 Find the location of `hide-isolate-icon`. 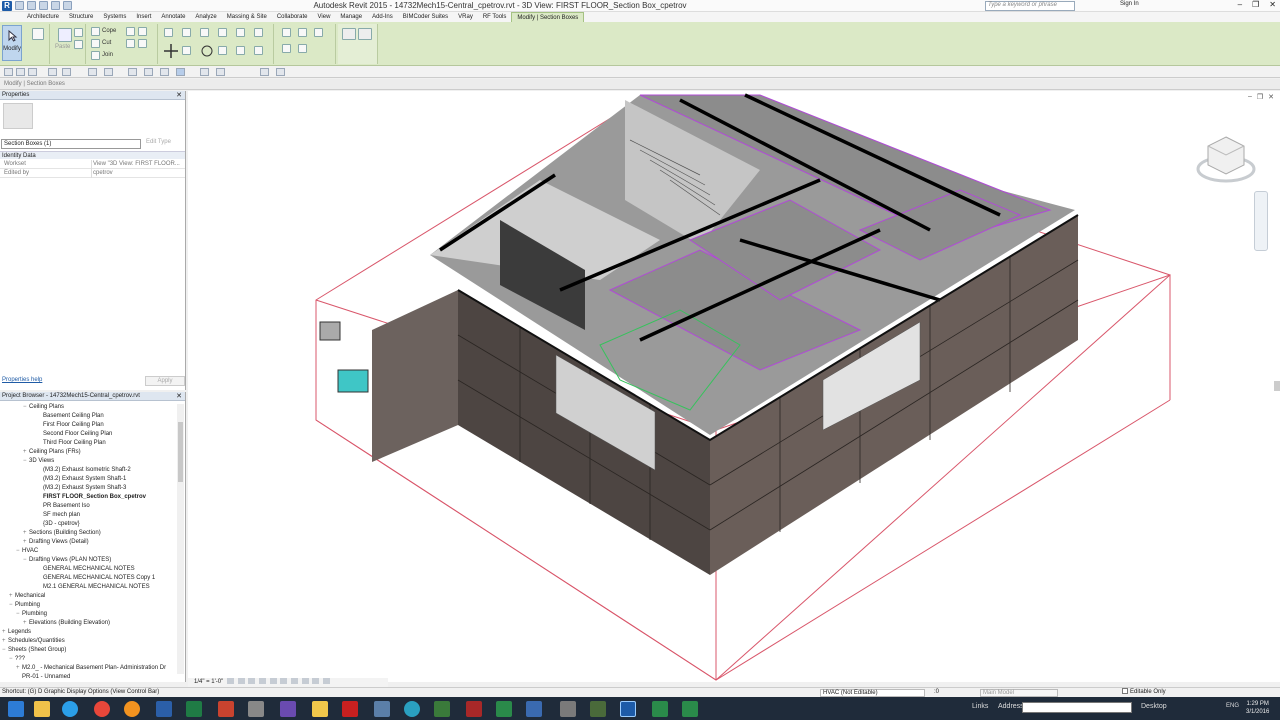

hide-isolate-icon is located at coordinates (316, 681).